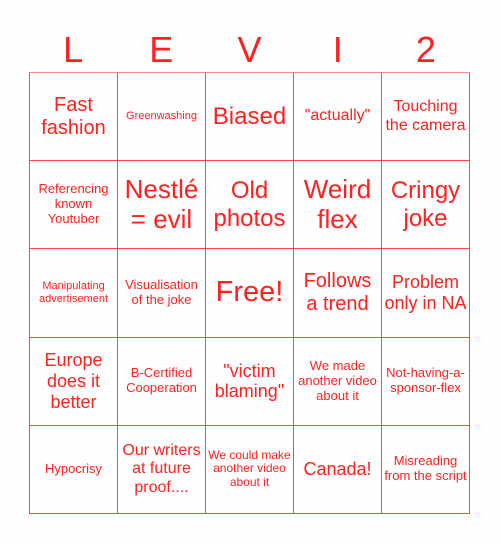 The height and width of the screenshot is (544, 500). I want to click on bingo-cell: Fast fashion, so click(74, 117).